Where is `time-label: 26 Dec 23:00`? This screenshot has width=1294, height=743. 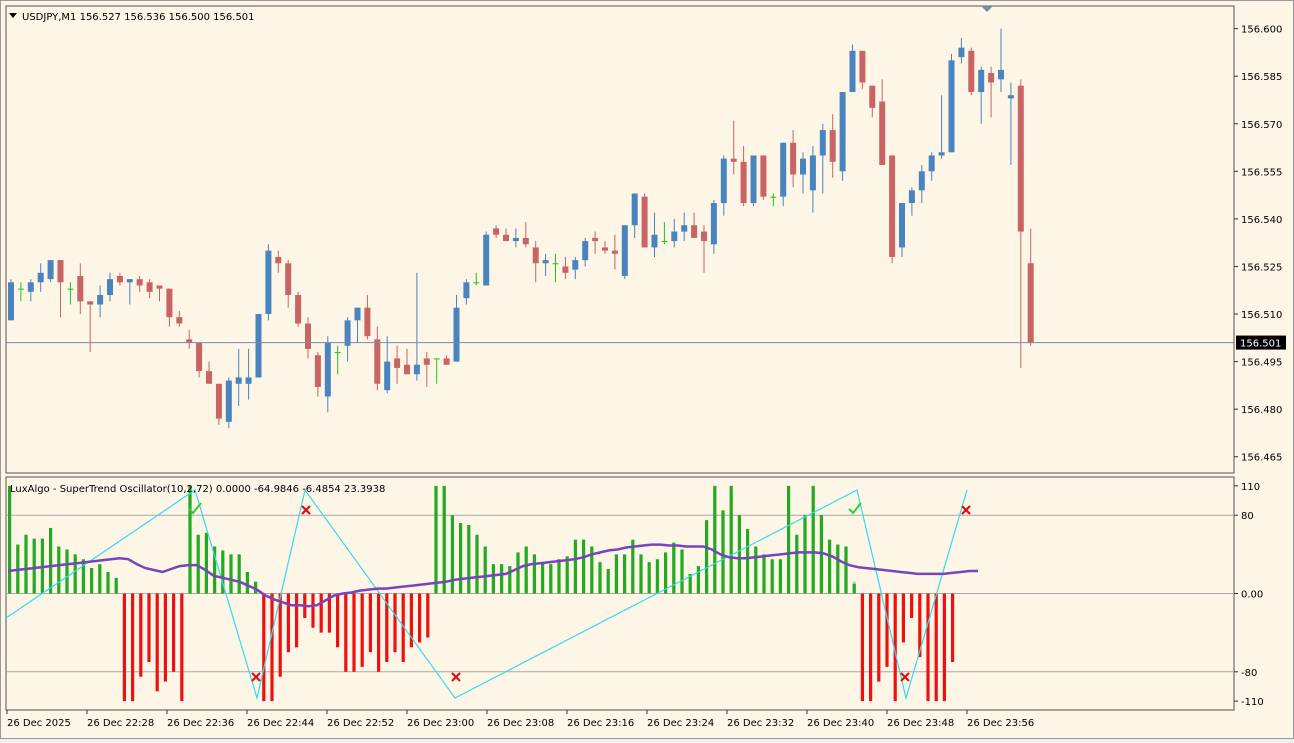
time-label: 26 Dec 23:00 is located at coordinates (440, 723).